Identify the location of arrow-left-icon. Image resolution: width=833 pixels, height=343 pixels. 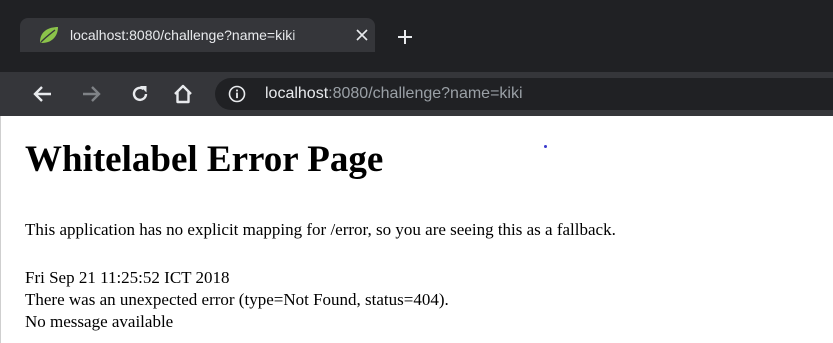
(43, 94).